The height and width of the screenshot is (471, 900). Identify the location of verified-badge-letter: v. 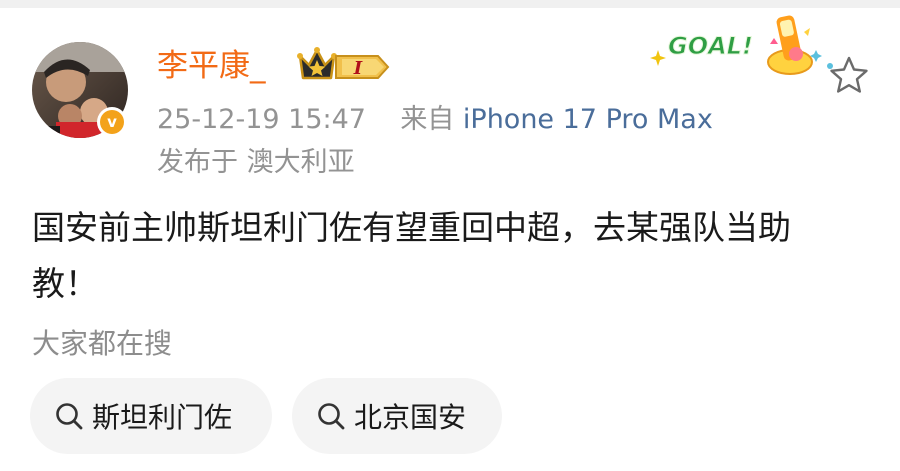
(112, 122).